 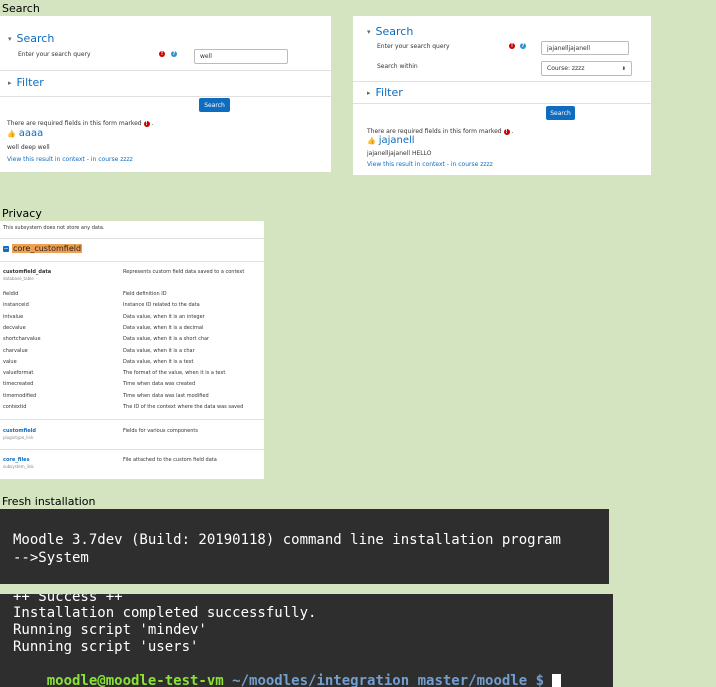 I want to click on component-header: − core_customfield, so click(x=43, y=248).